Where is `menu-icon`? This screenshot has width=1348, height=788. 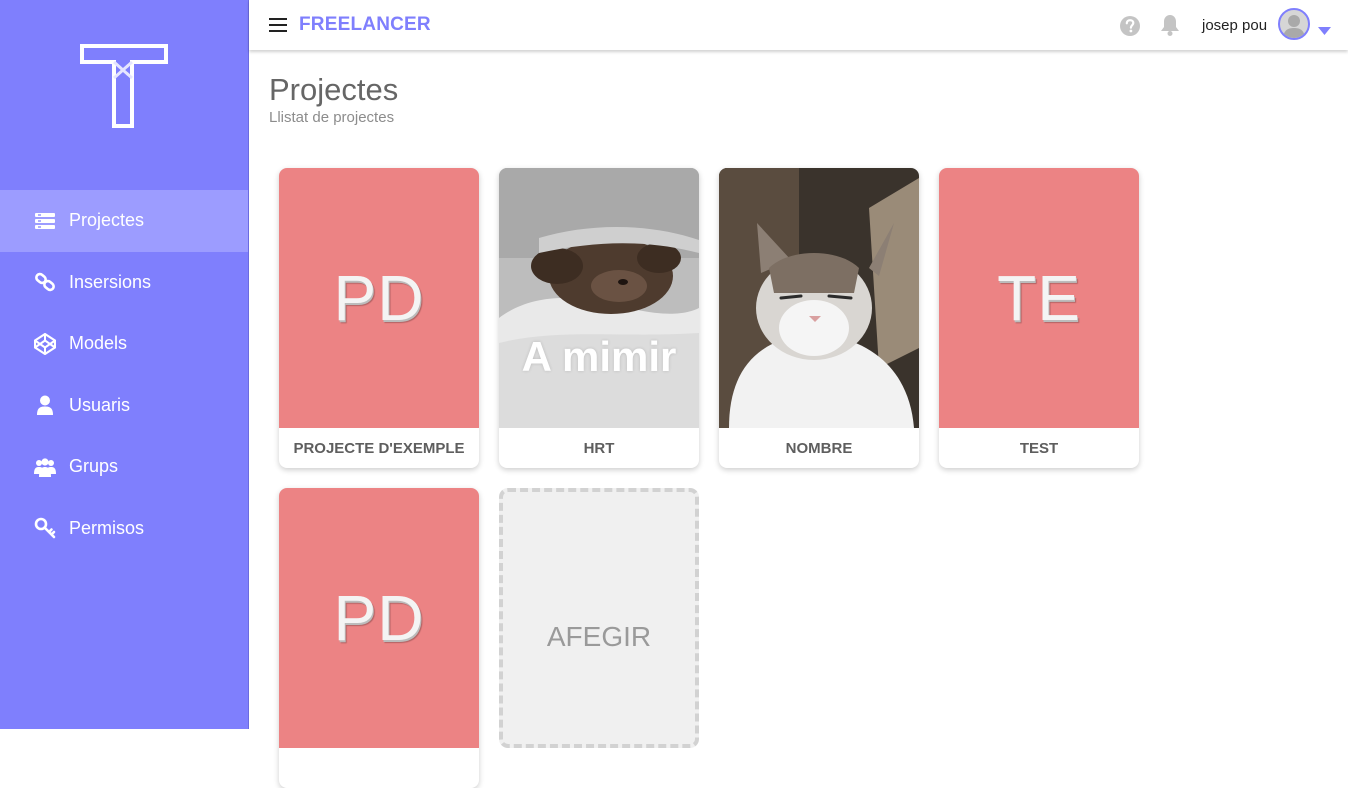
menu-icon is located at coordinates (279, 25).